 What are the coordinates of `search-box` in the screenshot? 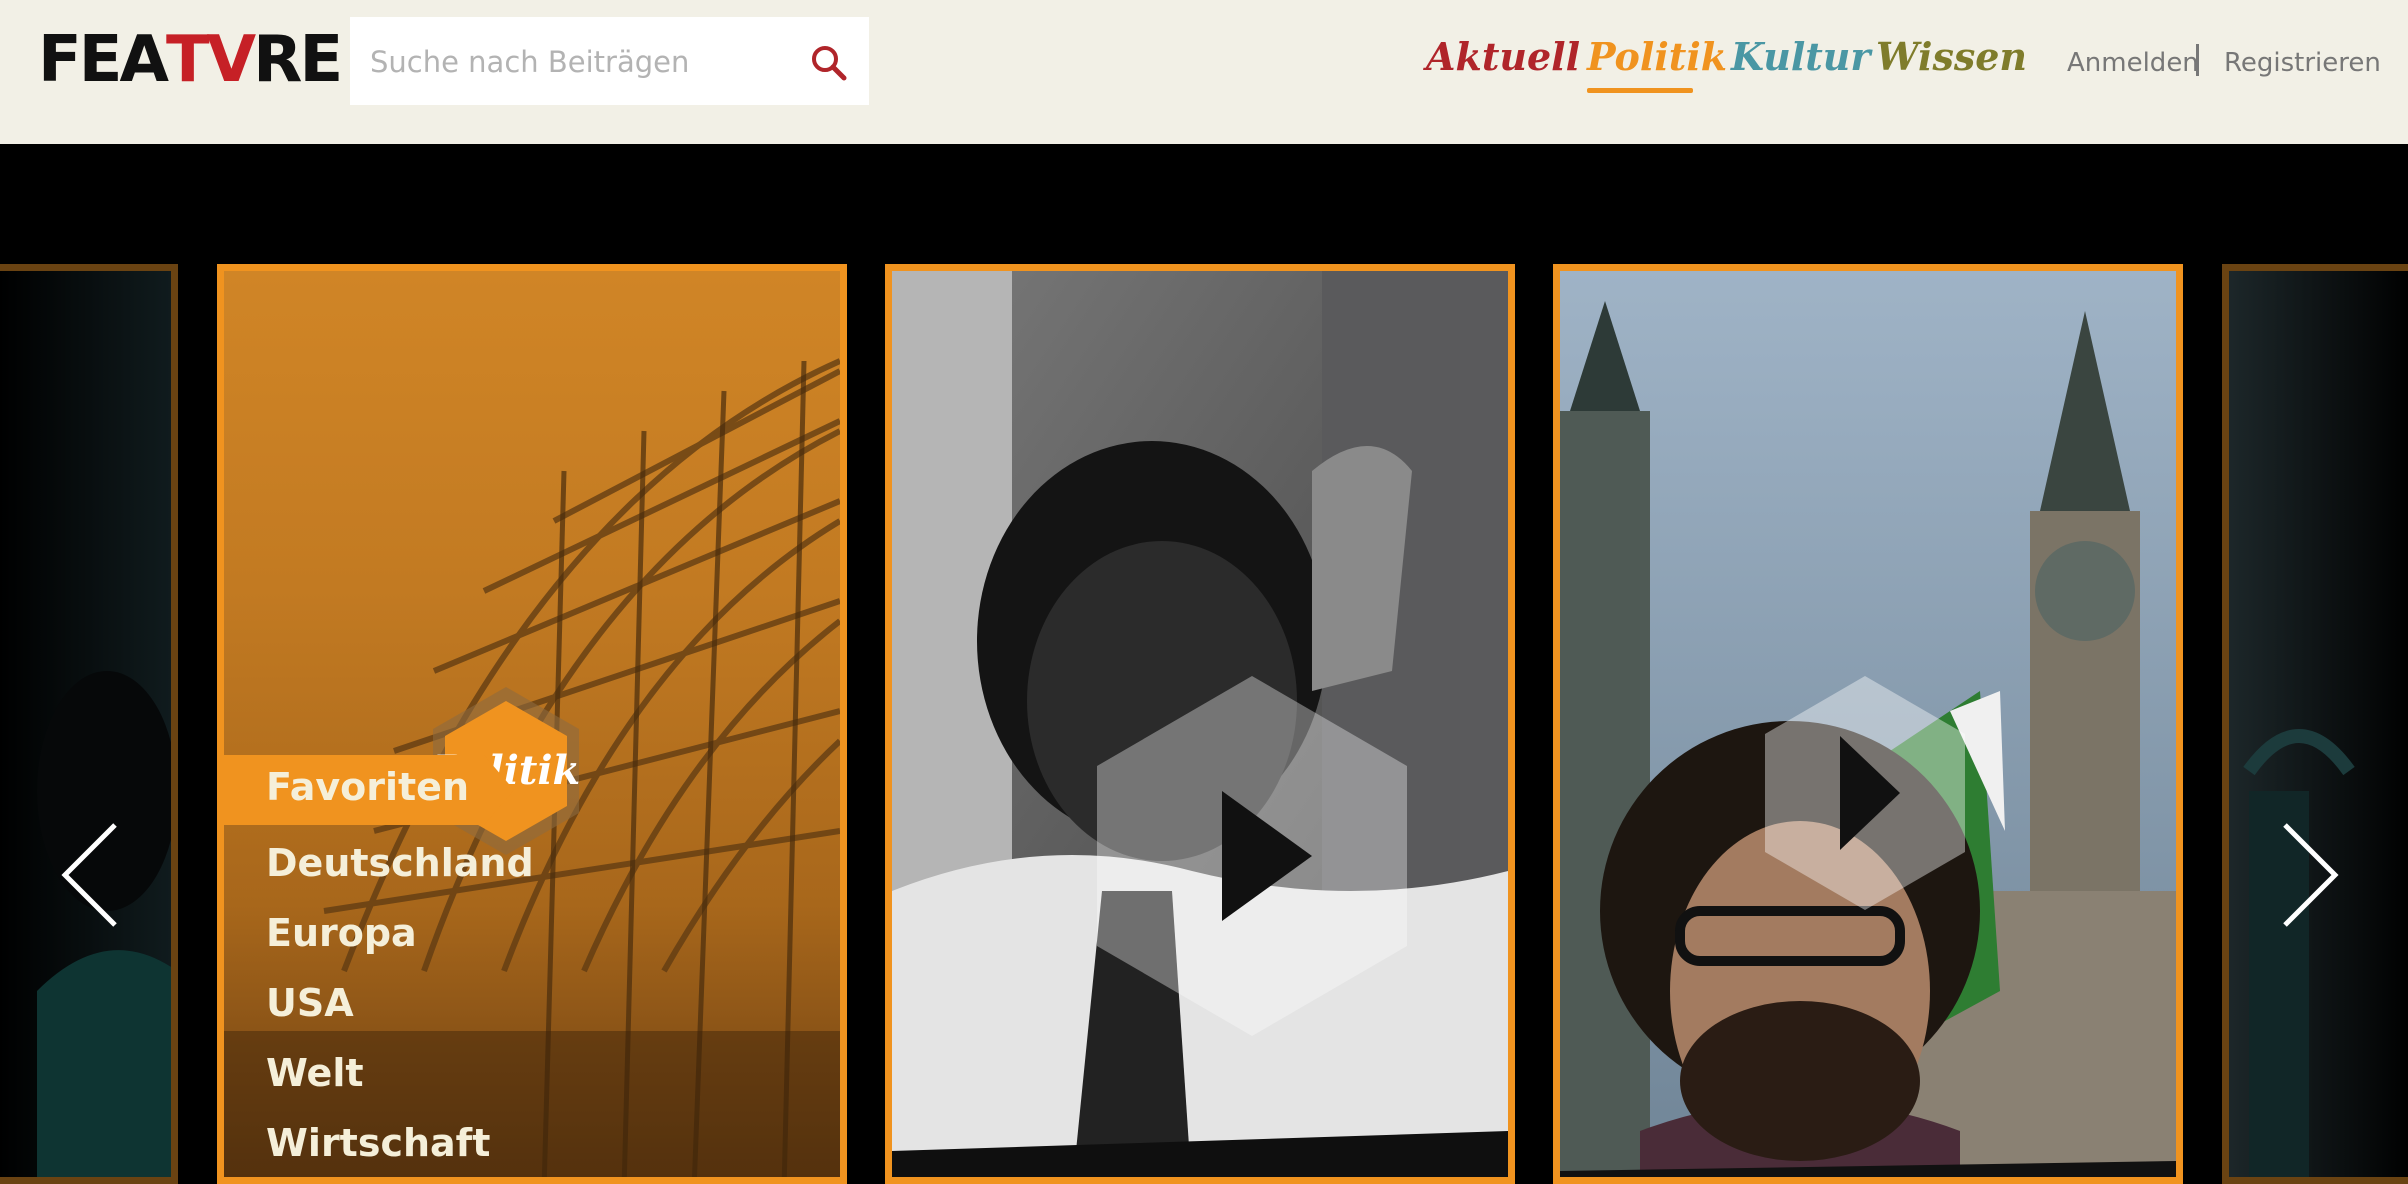 It's located at (609, 62).